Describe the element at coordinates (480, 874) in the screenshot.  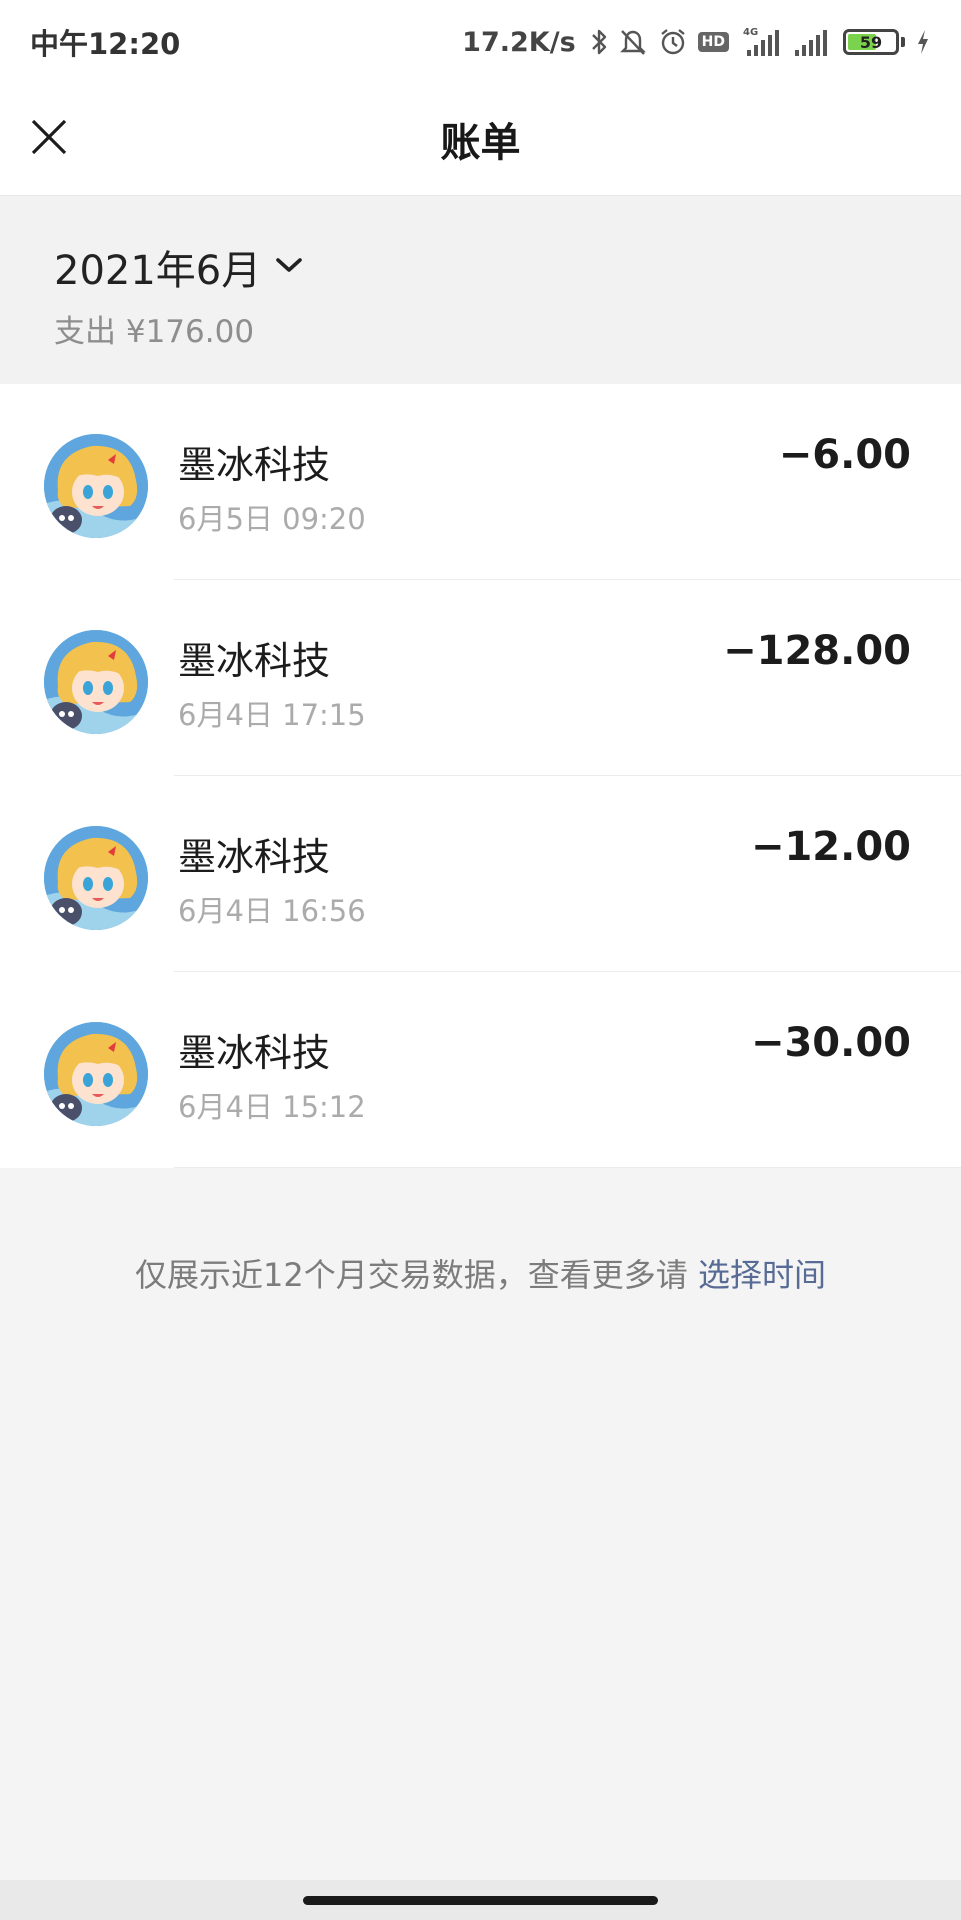
I see `transaction-row: 墨冰科技 6月4日 16:56 −12.00` at that location.